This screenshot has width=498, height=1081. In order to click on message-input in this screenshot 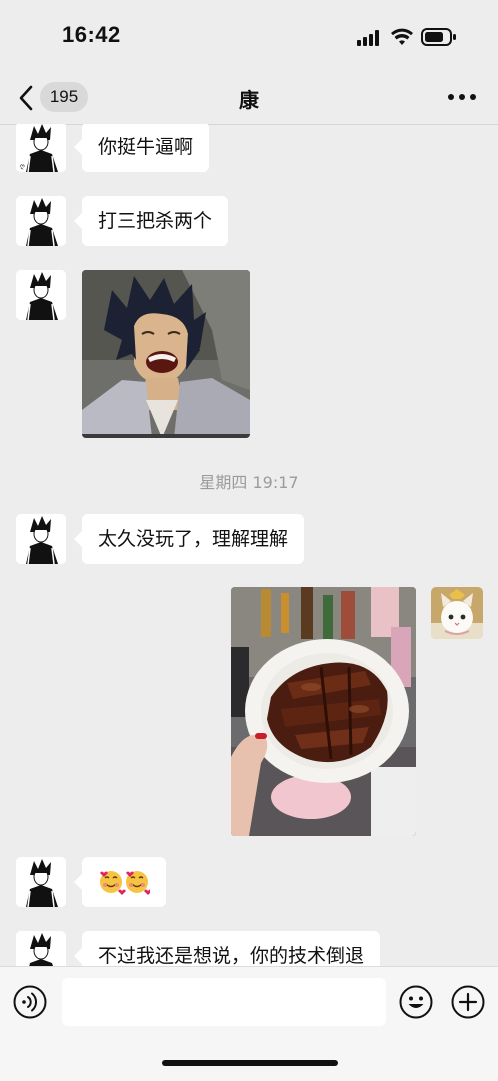, I will do `click(224, 1002)`.